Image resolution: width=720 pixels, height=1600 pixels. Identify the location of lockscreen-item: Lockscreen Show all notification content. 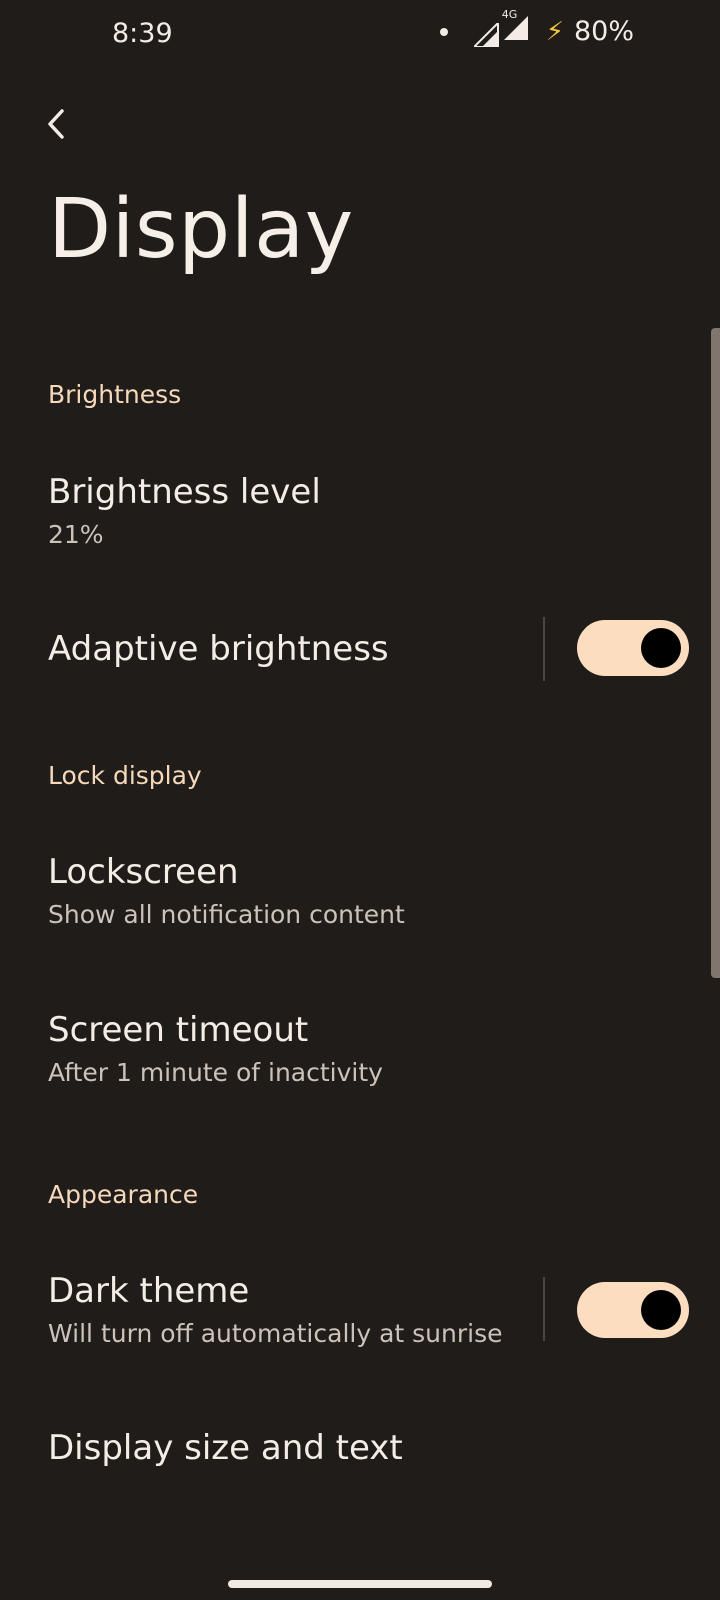
(364, 891).